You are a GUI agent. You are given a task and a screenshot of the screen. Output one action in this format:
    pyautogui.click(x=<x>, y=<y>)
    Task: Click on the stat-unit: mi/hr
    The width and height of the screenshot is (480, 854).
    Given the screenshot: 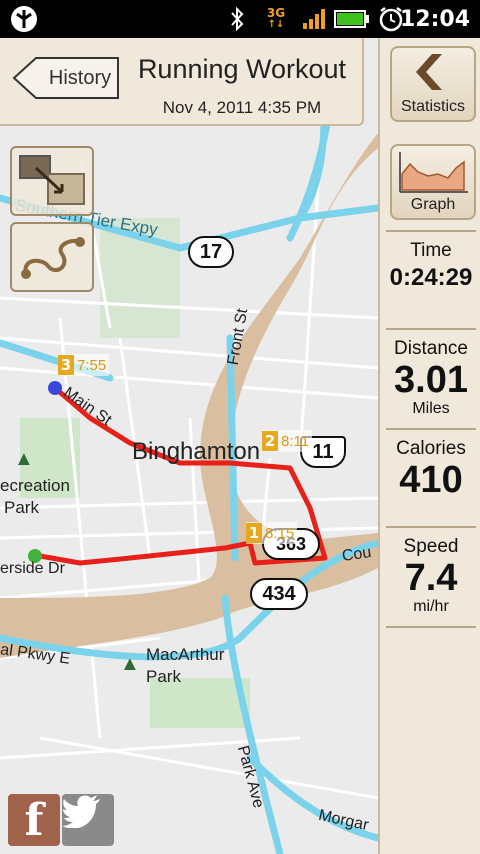 What is the action you would take?
    pyautogui.click(x=431, y=606)
    